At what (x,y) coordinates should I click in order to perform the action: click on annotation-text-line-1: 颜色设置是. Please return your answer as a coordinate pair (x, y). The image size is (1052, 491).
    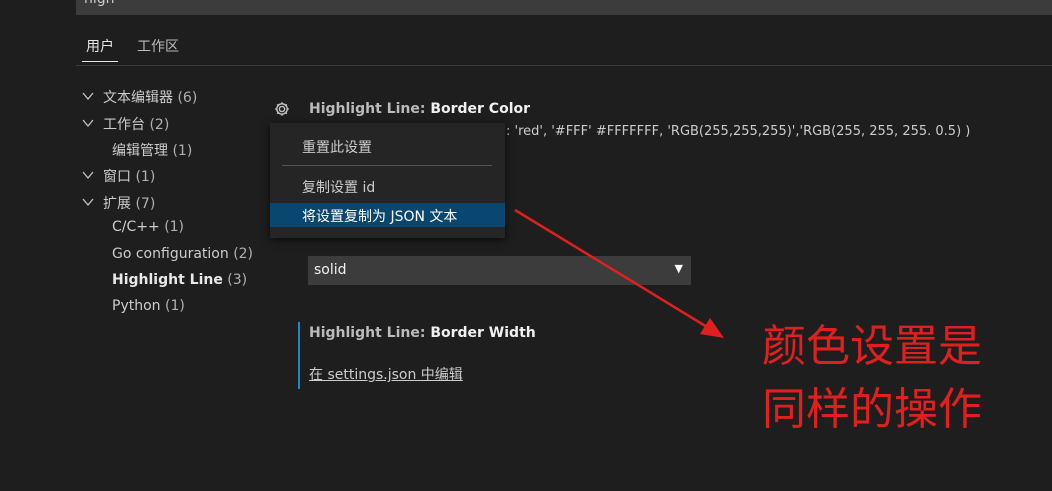
    Looking at the image, I should click on (872, 346).